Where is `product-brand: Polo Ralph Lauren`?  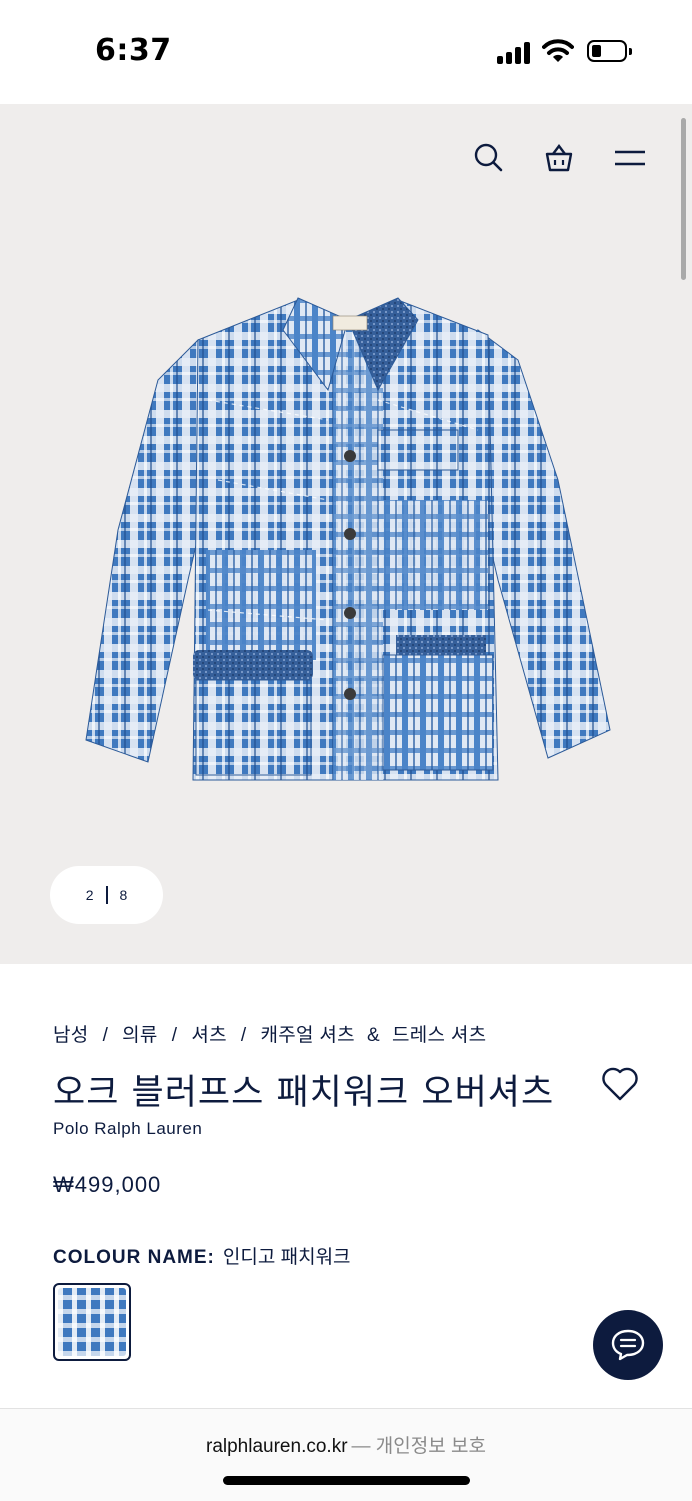 product-brand: Polo Ralph Lauren is located at coordinates (128, 1128).